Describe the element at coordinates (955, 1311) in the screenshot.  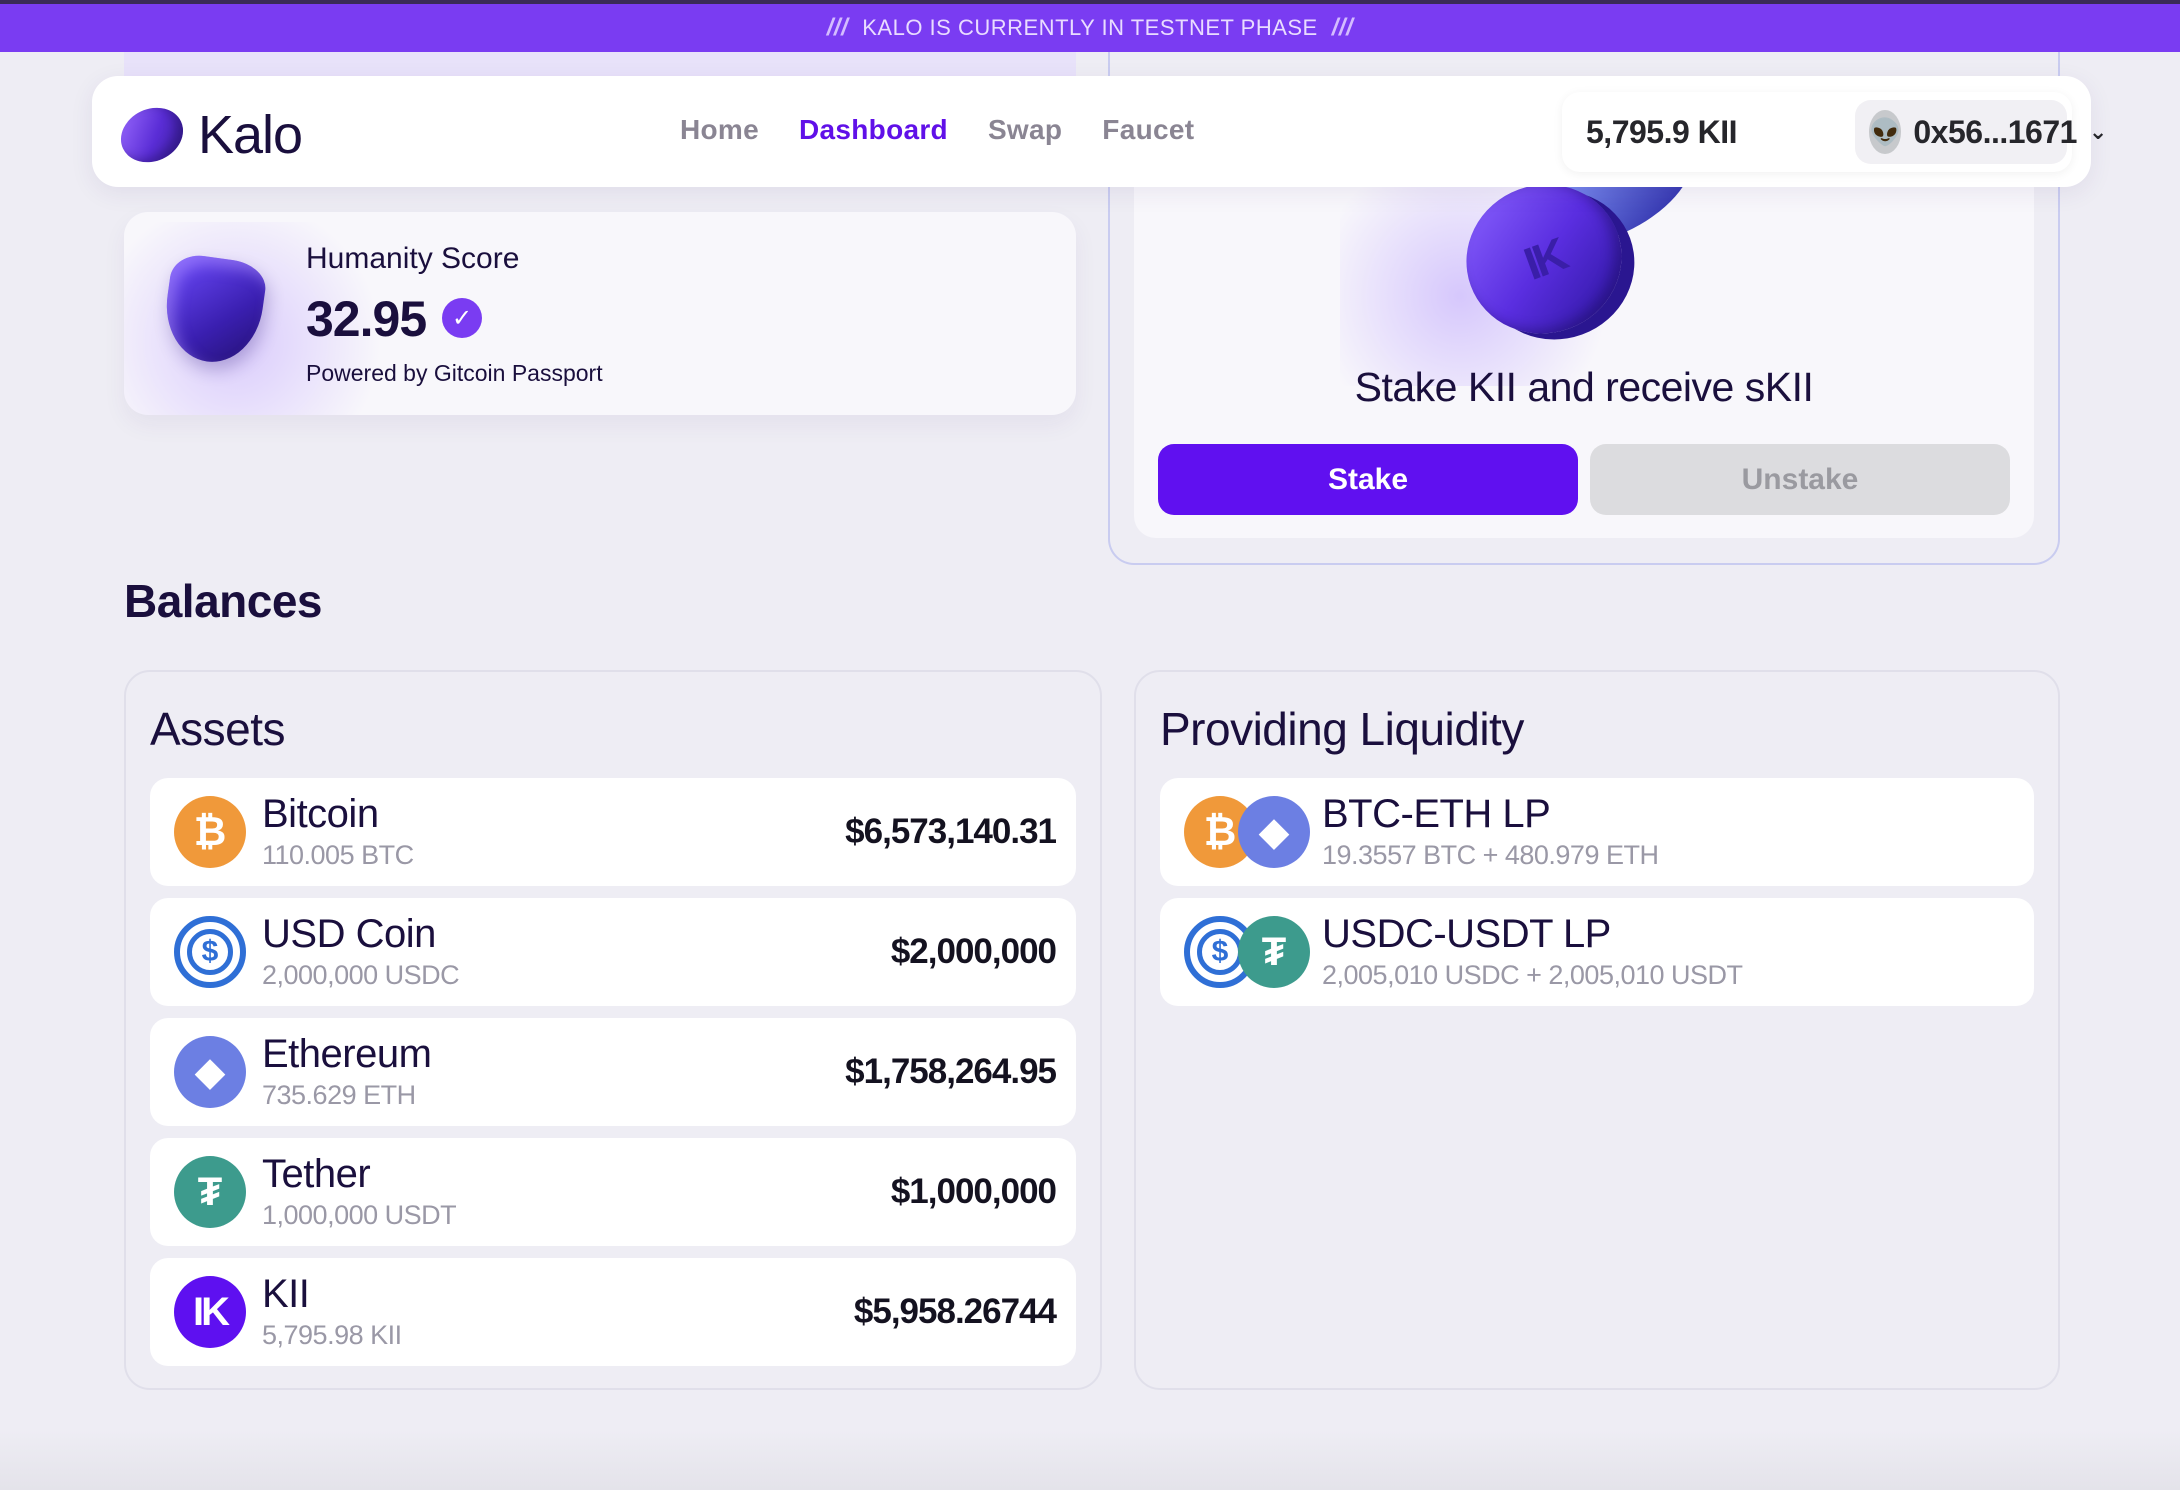
I see `asset-value: $5,958.26744` at that location.